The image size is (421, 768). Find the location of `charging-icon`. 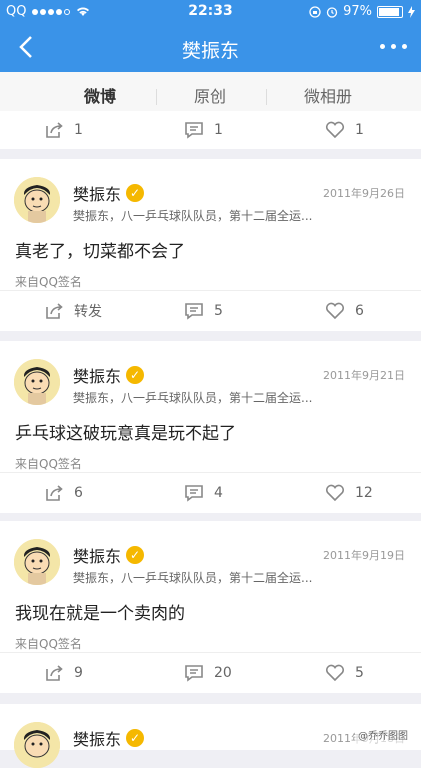

charging-icon is located at coordinates (411, 11).